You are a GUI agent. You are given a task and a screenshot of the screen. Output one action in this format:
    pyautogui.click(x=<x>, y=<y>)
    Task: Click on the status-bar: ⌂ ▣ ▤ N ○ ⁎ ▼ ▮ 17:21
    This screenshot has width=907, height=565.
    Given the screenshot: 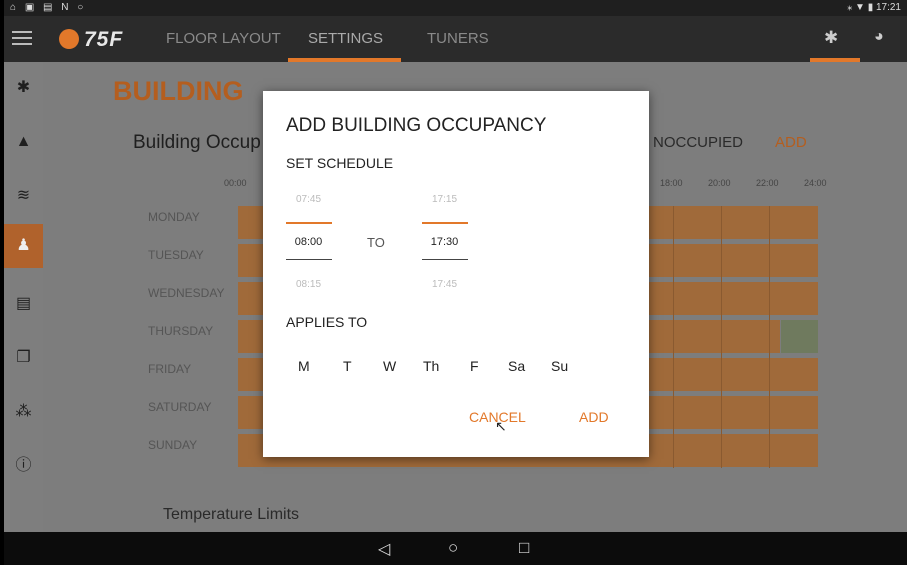 What is the action you would take?
    pyautogui.click(x=455, y=8)
    